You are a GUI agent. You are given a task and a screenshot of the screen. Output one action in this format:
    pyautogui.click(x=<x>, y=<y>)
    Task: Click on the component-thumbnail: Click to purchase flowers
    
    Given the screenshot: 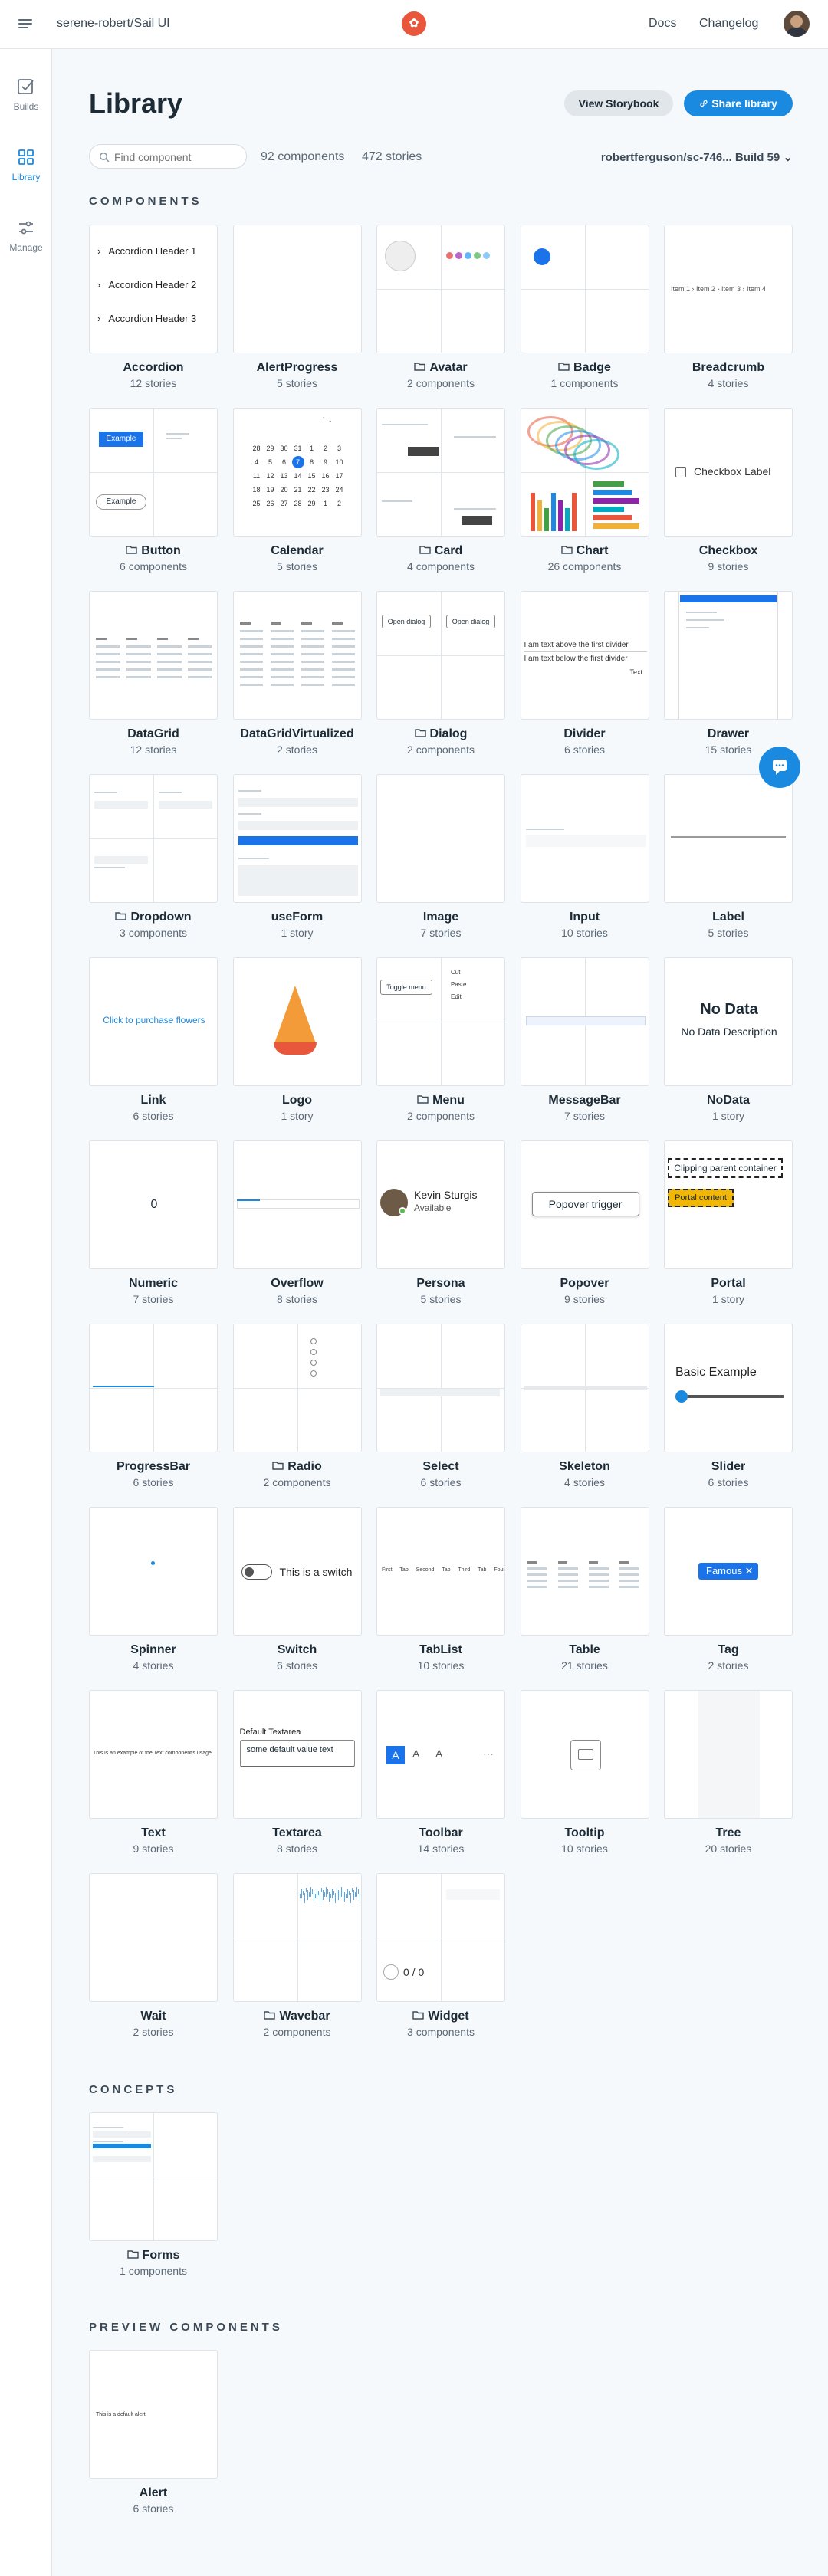 What is the action you would take?
    pyautogui.click(x=154, y=1021)
    